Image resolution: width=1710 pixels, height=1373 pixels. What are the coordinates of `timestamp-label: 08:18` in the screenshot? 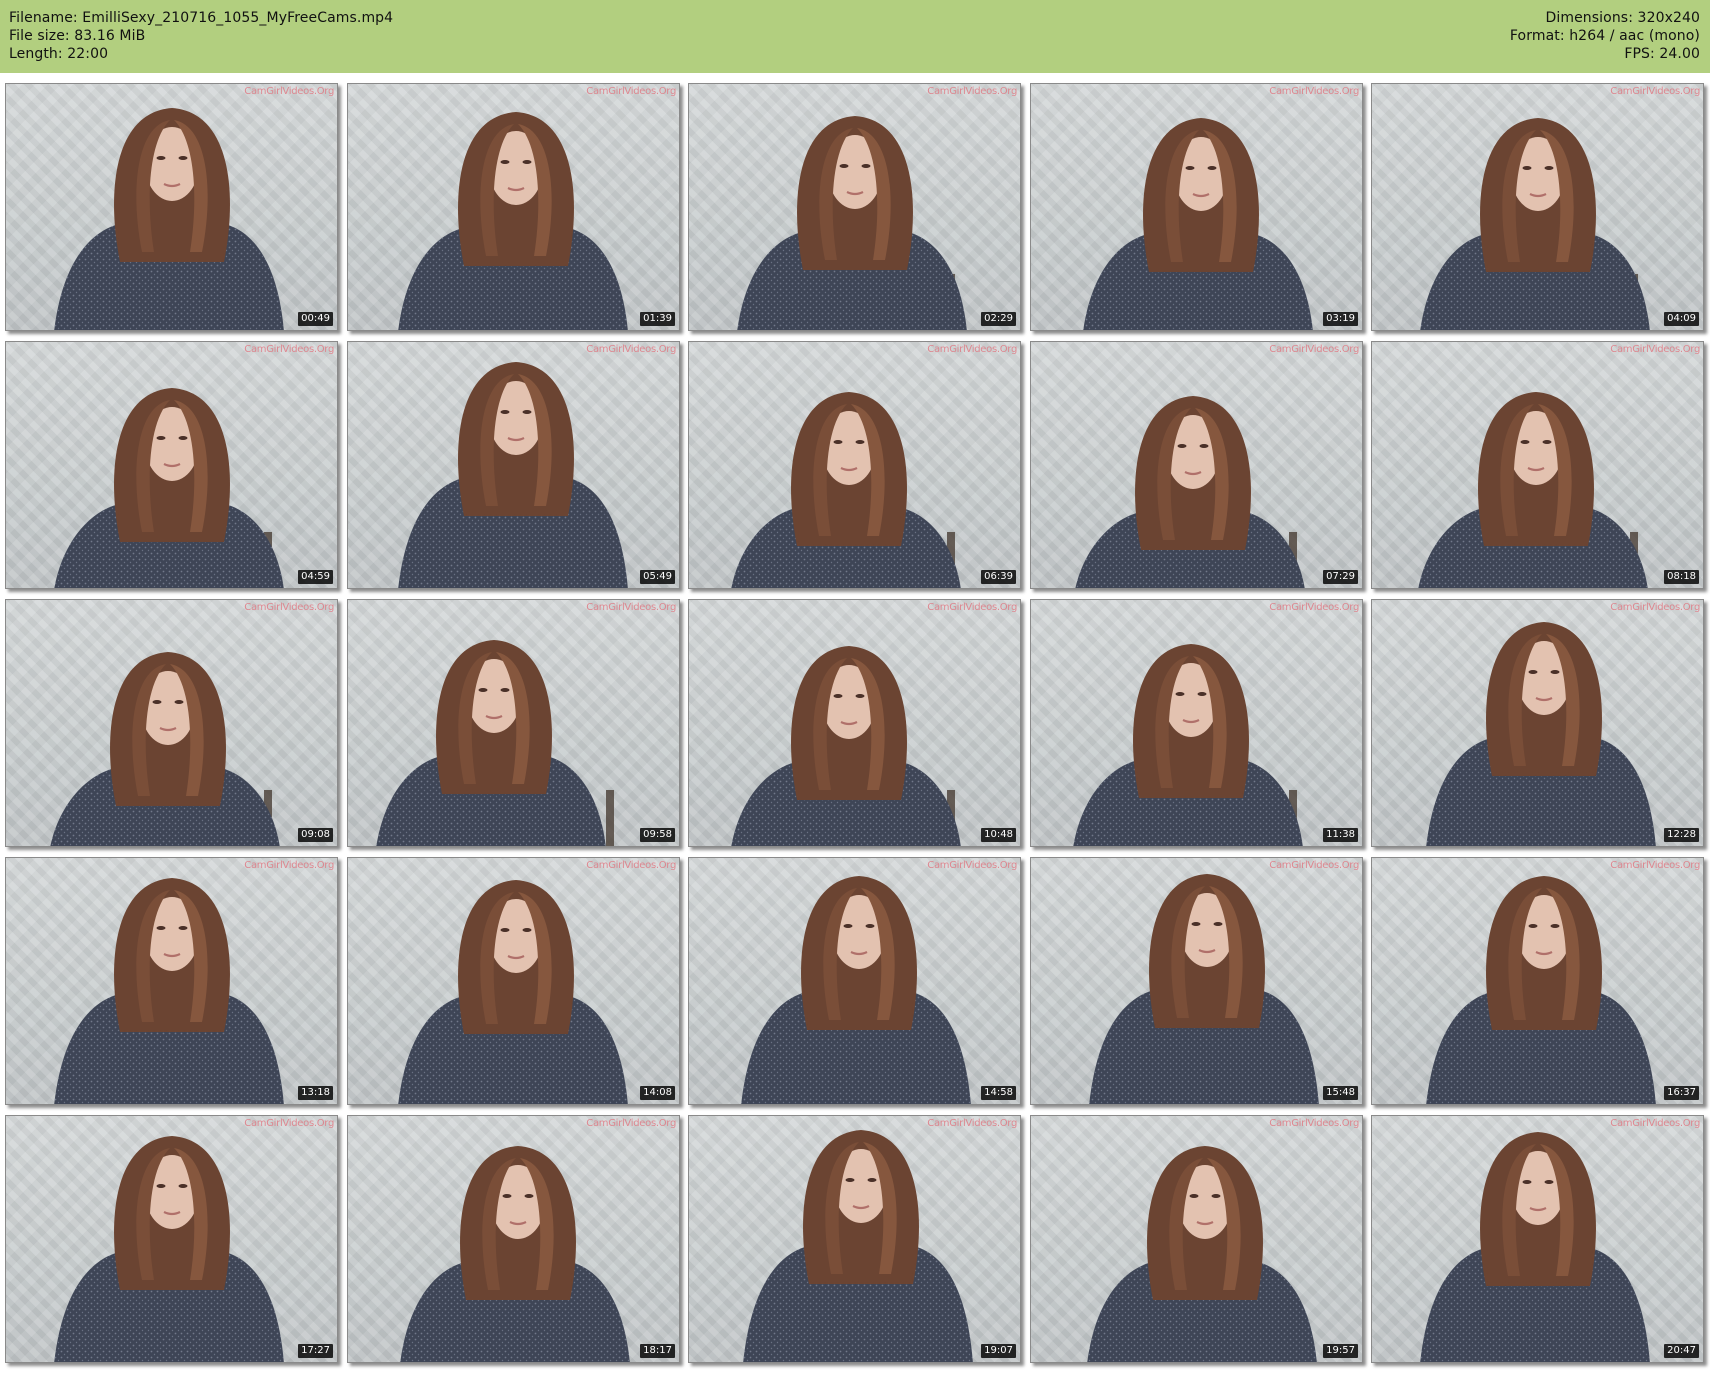 It's located at (1681, 577).